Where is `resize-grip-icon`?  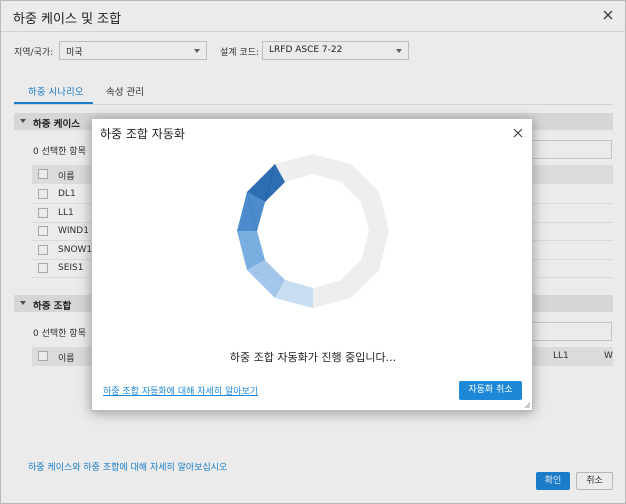 resize-grip-icon is located at coordinates (527, 405).